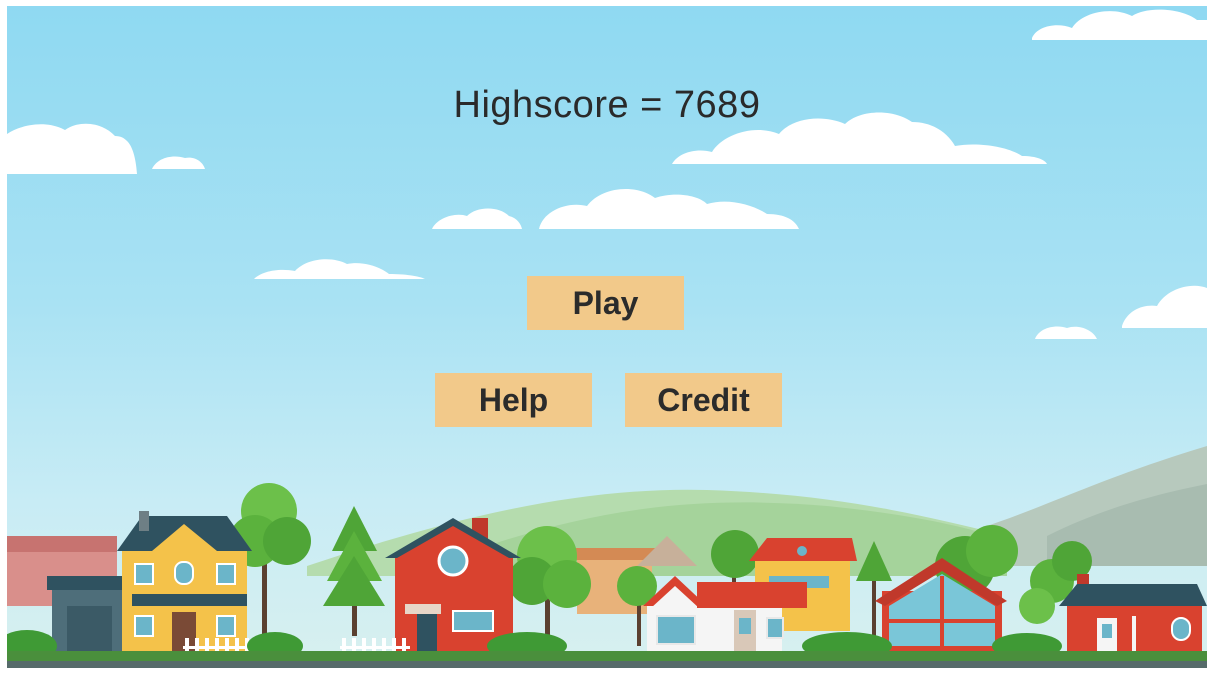 The image size is (1209, 673). Describe the element at coordinates (1133, 613) in the screenshot. I see `right-red-house` at that location.